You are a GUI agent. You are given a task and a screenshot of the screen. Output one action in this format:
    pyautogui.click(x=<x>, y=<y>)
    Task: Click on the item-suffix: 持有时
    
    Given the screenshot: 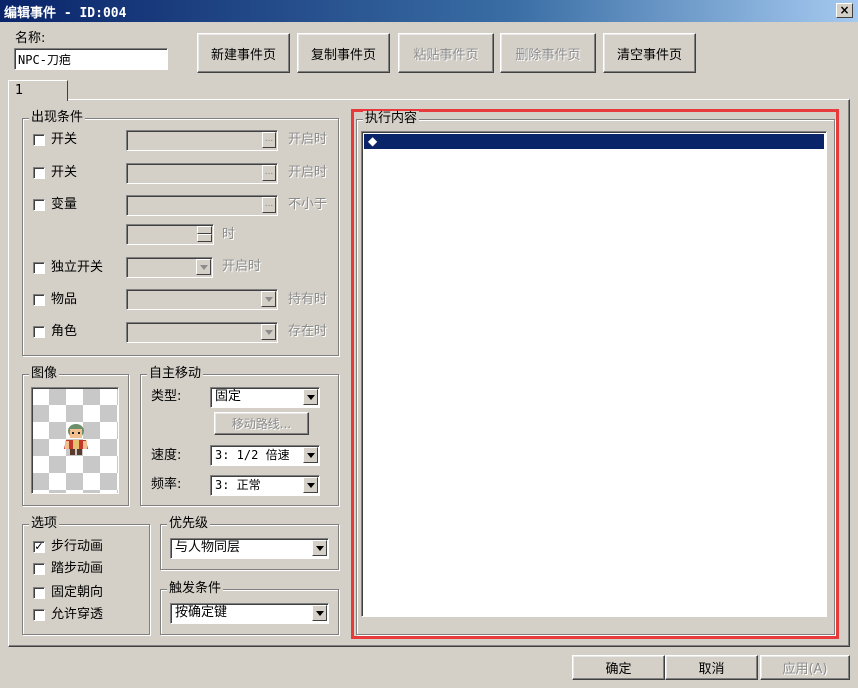 What is the action you would take?
    pyautogui.click(x=308, y=299)
    